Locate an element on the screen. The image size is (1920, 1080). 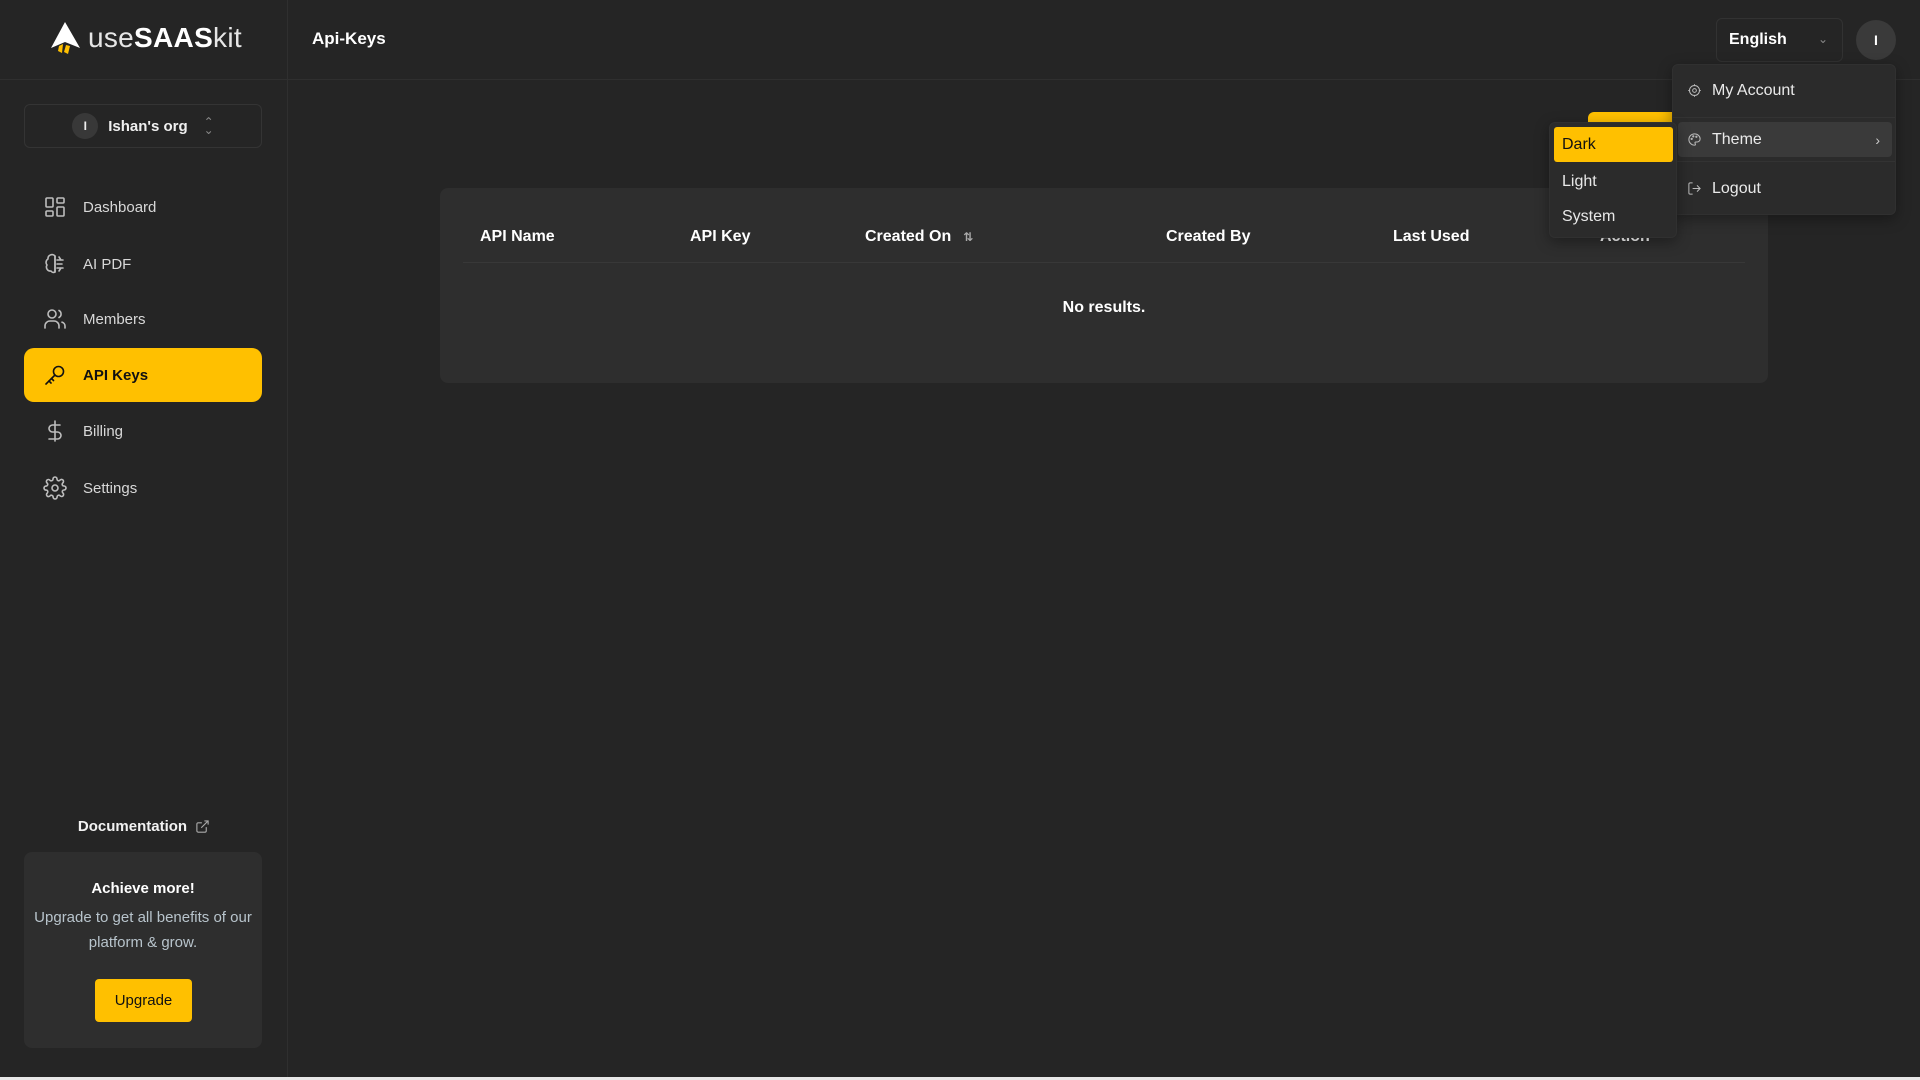
menu-item-logout: Logout is located at coordinates (1785, 188).